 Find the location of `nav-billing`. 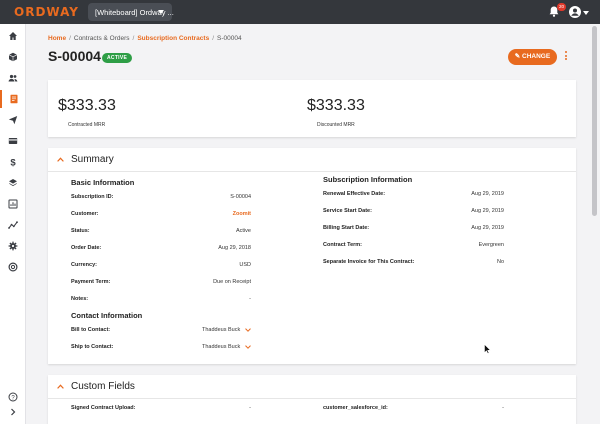

nav-billing is located at coordinates (13, 141).